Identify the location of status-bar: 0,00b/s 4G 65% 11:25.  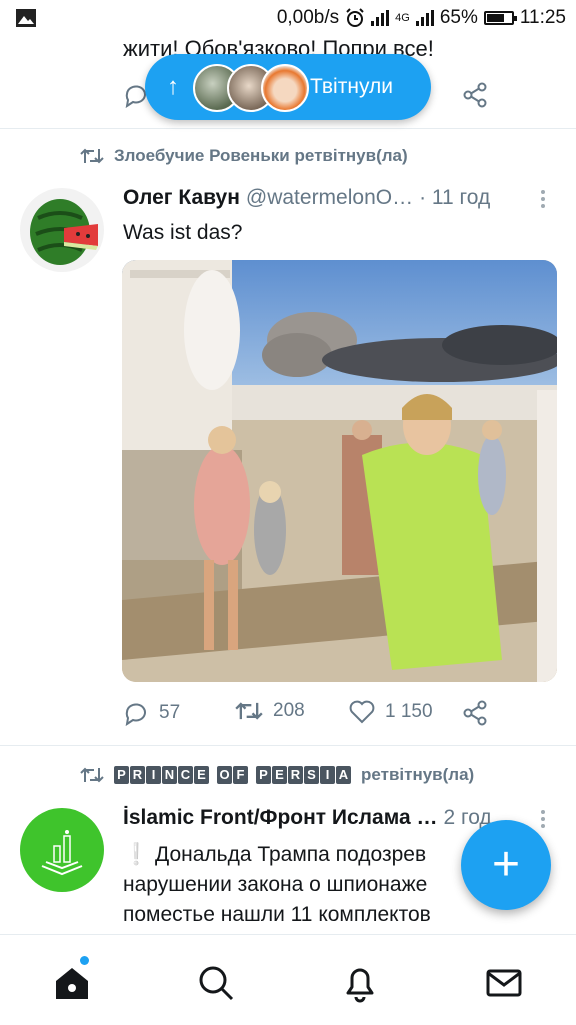
(288, 18).